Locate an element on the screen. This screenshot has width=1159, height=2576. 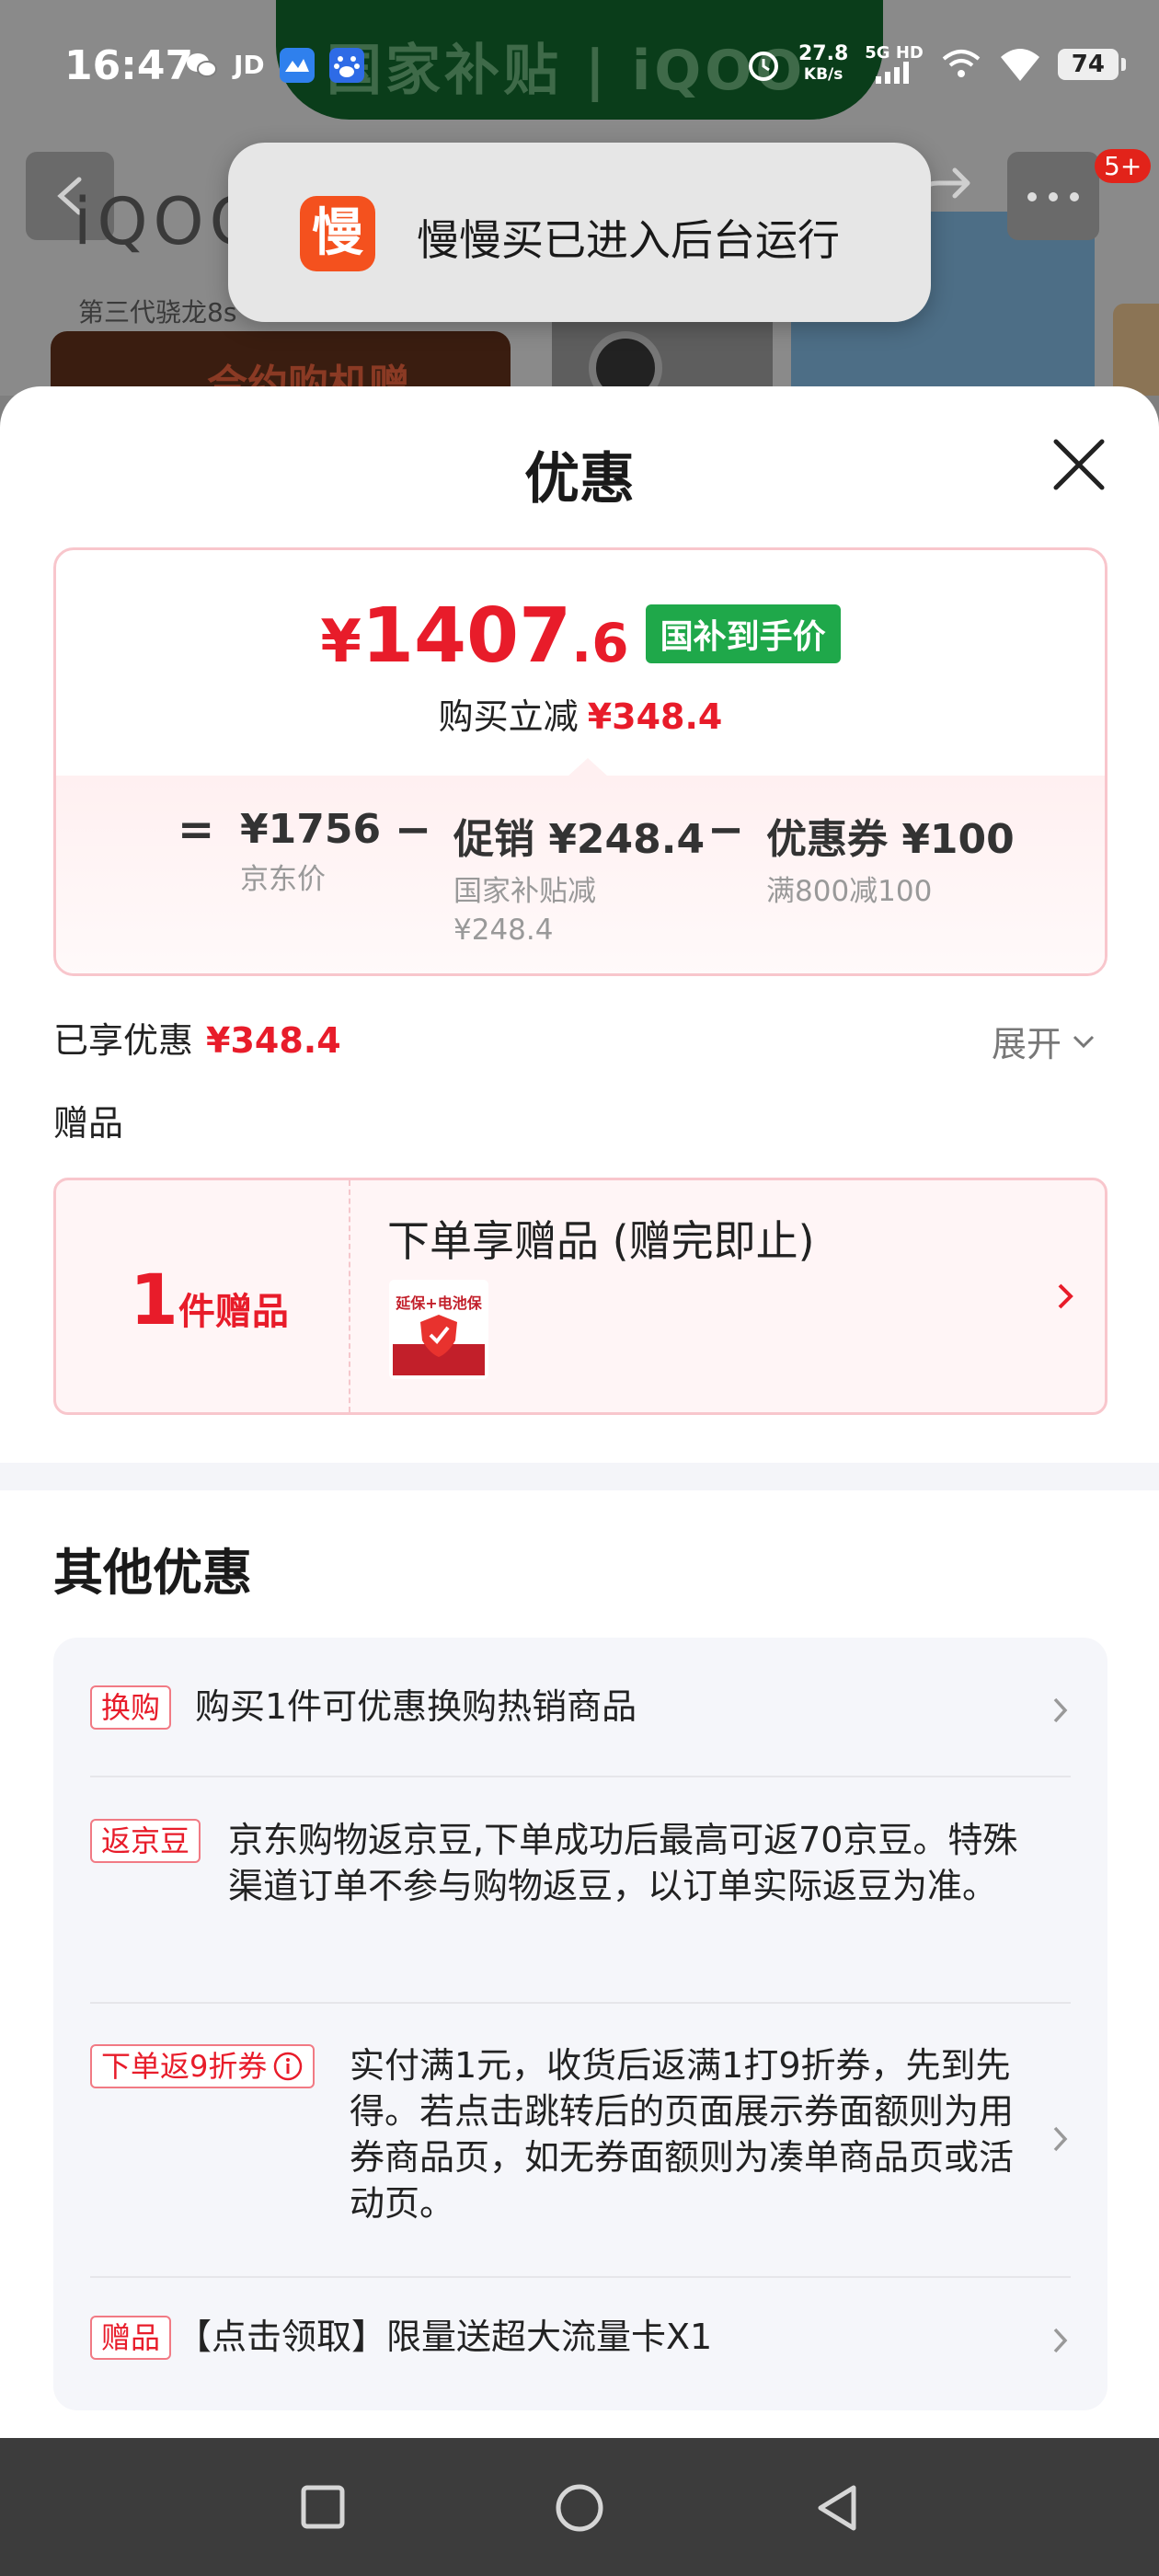
instant-discount: 购买立减 ¥348.4 is located at coordinates (580, 716).